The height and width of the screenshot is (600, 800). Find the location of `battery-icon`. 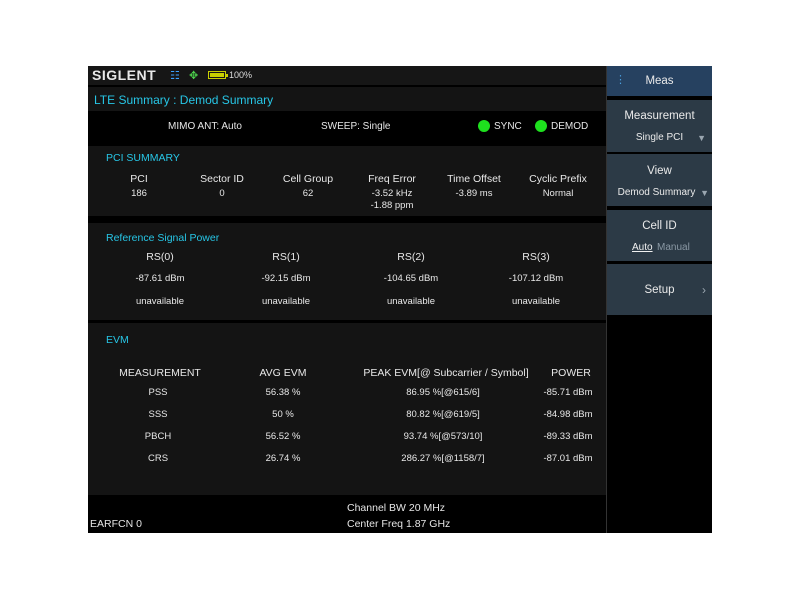

battery-icon is located at coordinates (218, 75).